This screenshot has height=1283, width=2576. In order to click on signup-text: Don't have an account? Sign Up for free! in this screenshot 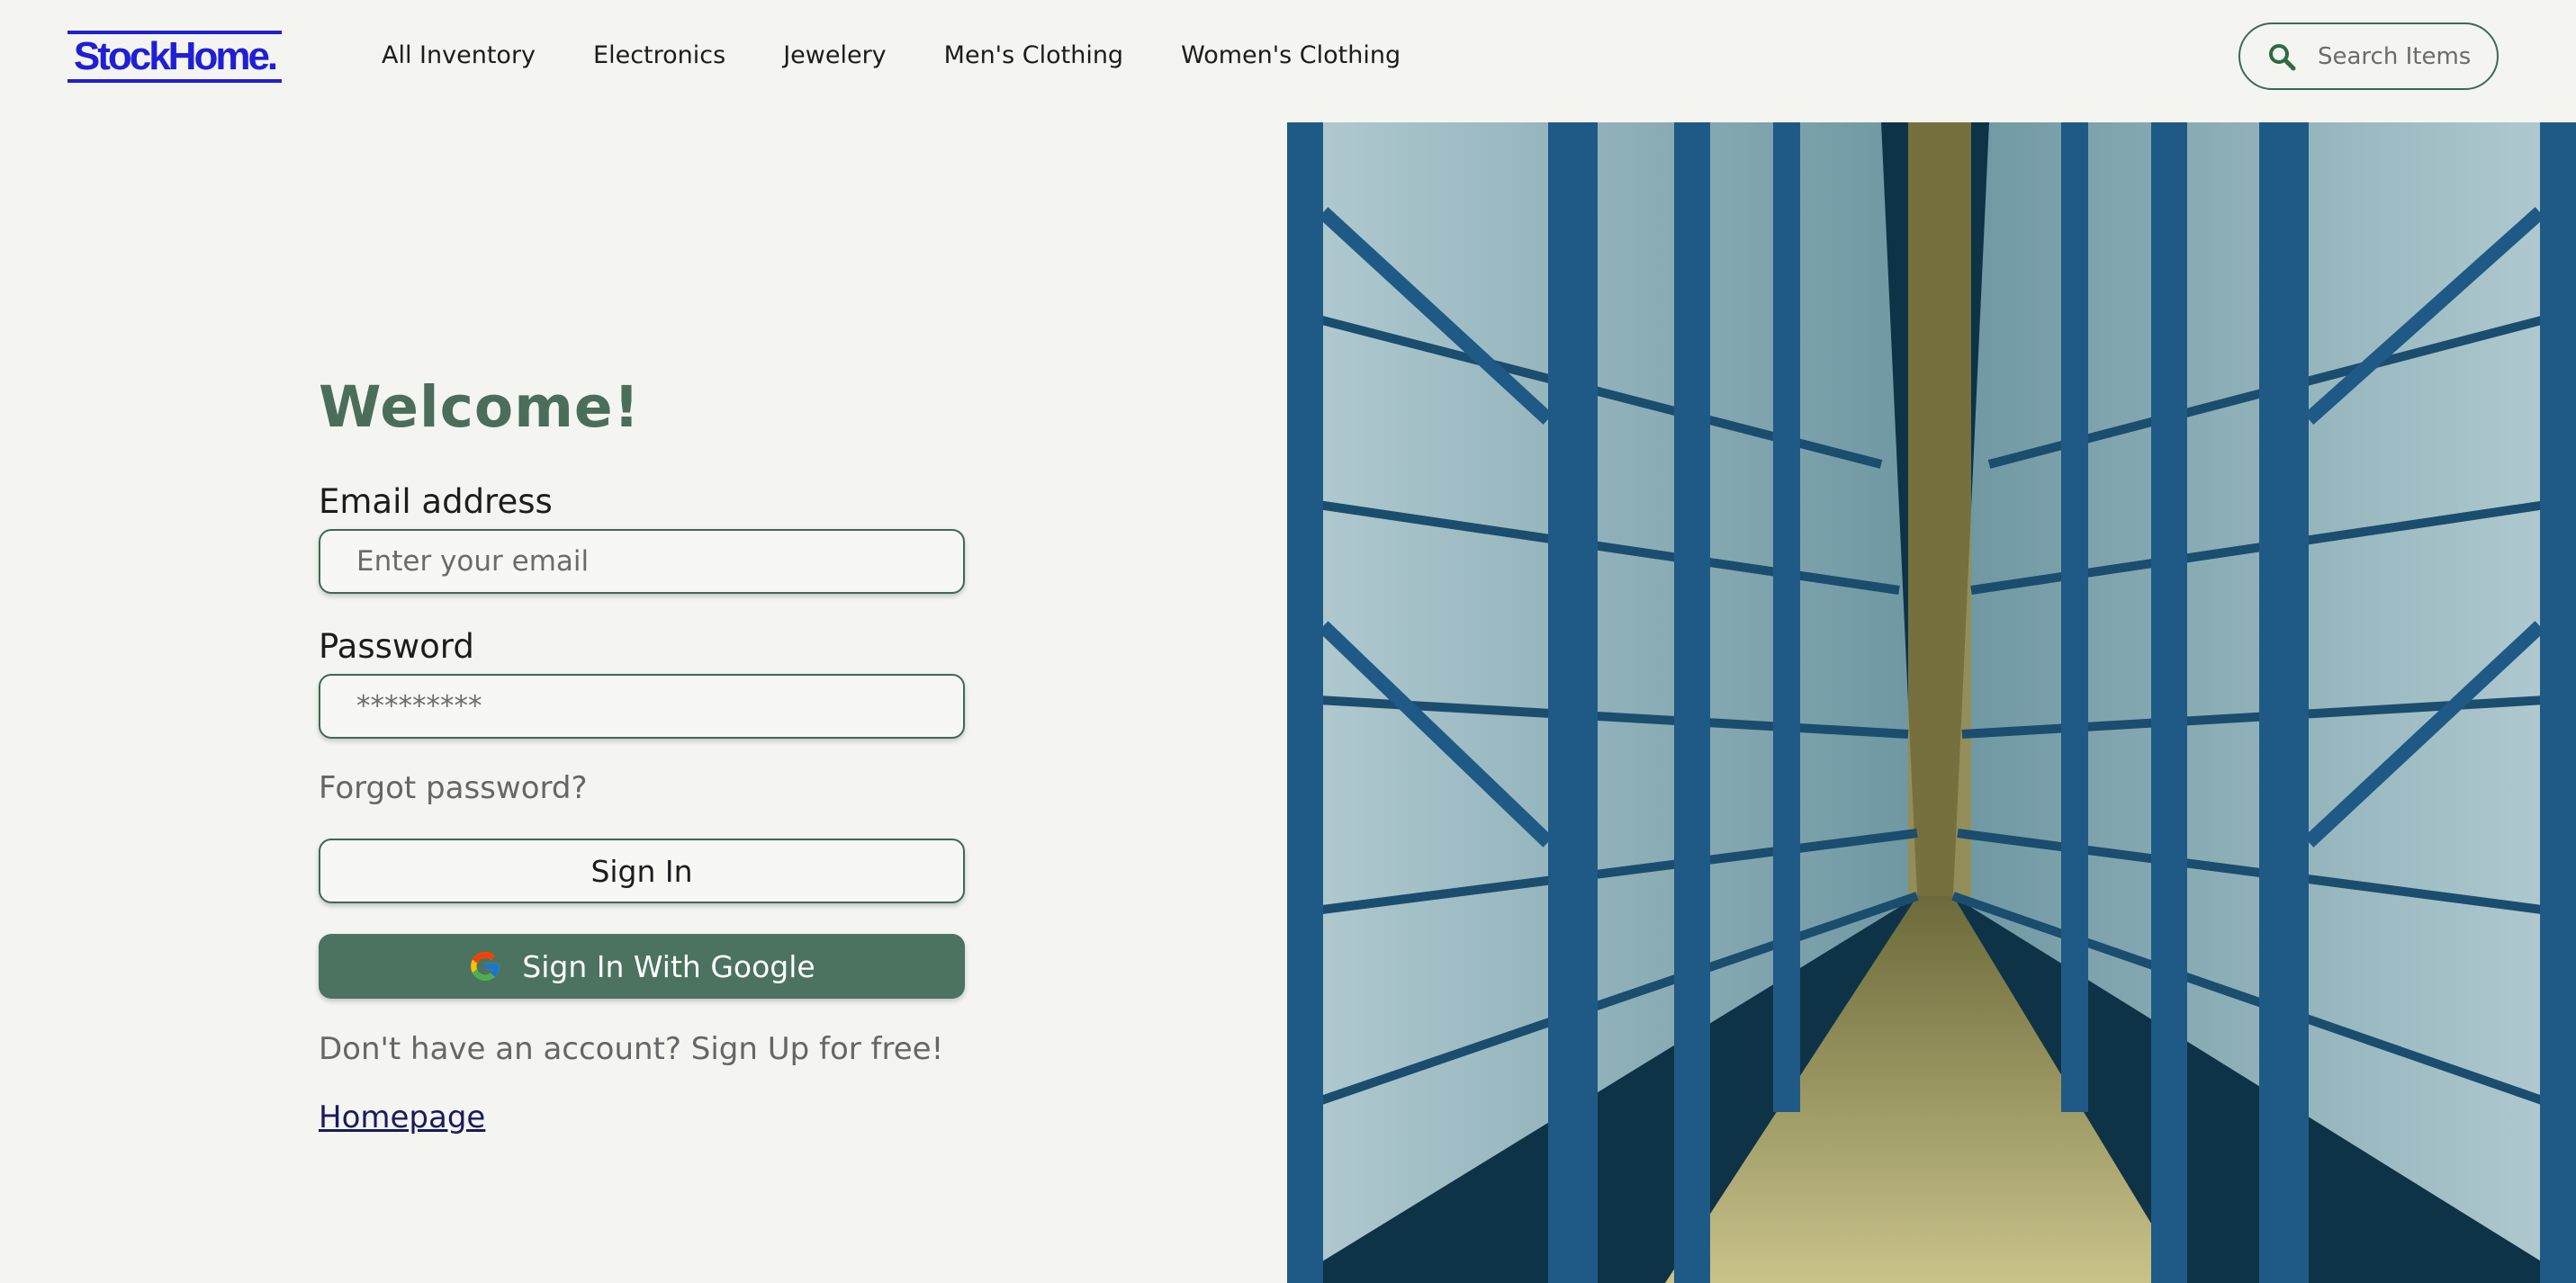, I will do `click(631, 1049)`.